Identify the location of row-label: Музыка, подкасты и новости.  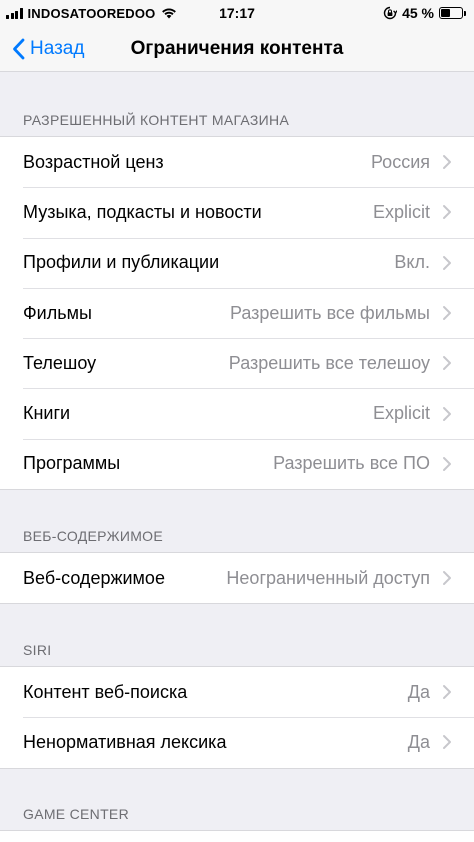
(142, 211).